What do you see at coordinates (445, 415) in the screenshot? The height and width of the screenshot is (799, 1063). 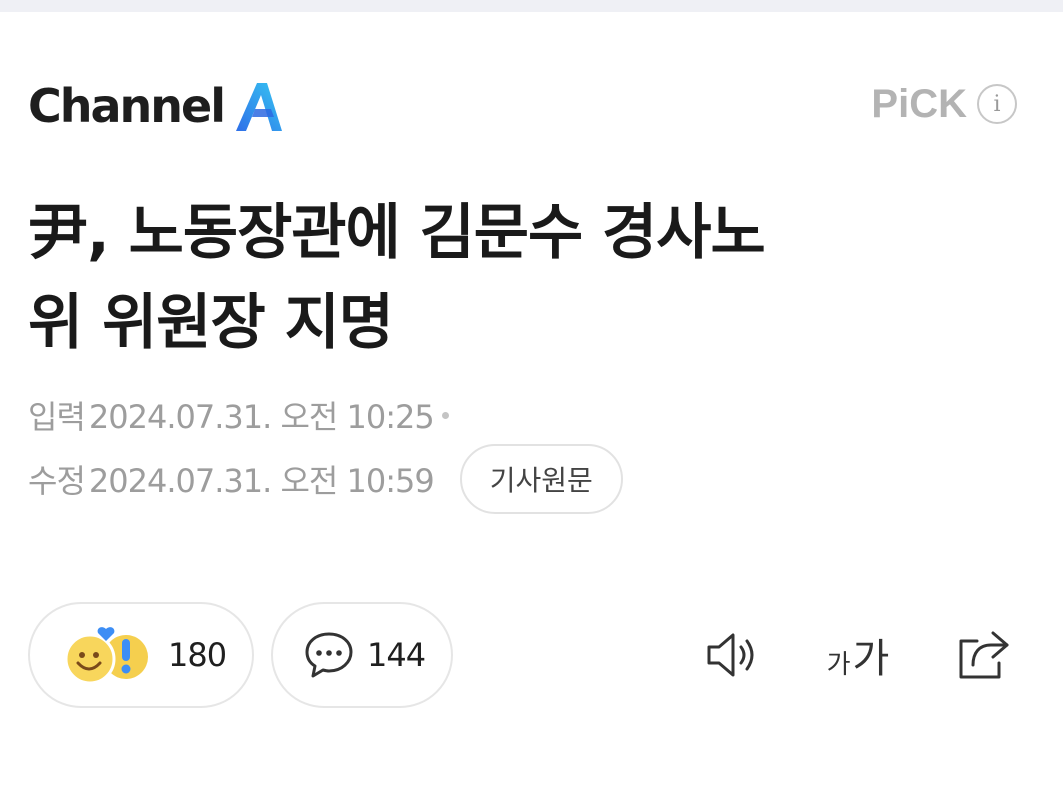 I see `separator-dot` at bounding box center [445, 415].